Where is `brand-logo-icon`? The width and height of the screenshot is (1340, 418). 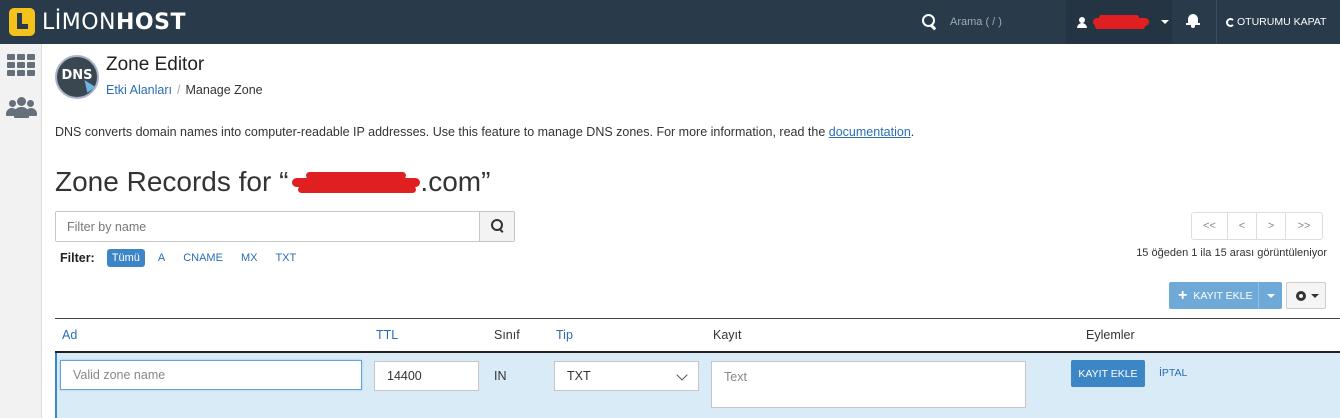
brand-logo-icon is located at coordinates (22, 22).